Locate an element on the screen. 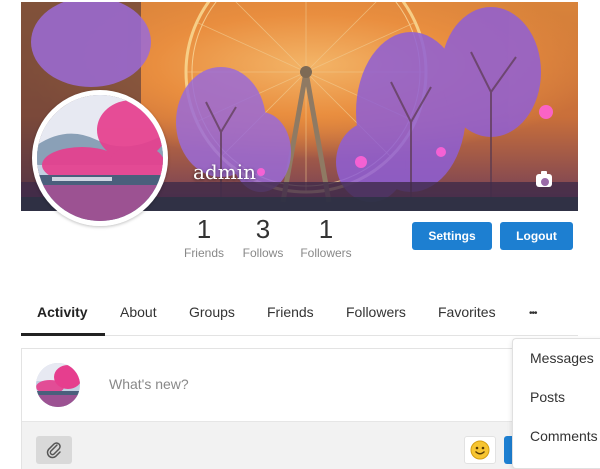 This screenshot has width=600, height=469. whats-new-input: What's new? is located at coordinates (149, 384).